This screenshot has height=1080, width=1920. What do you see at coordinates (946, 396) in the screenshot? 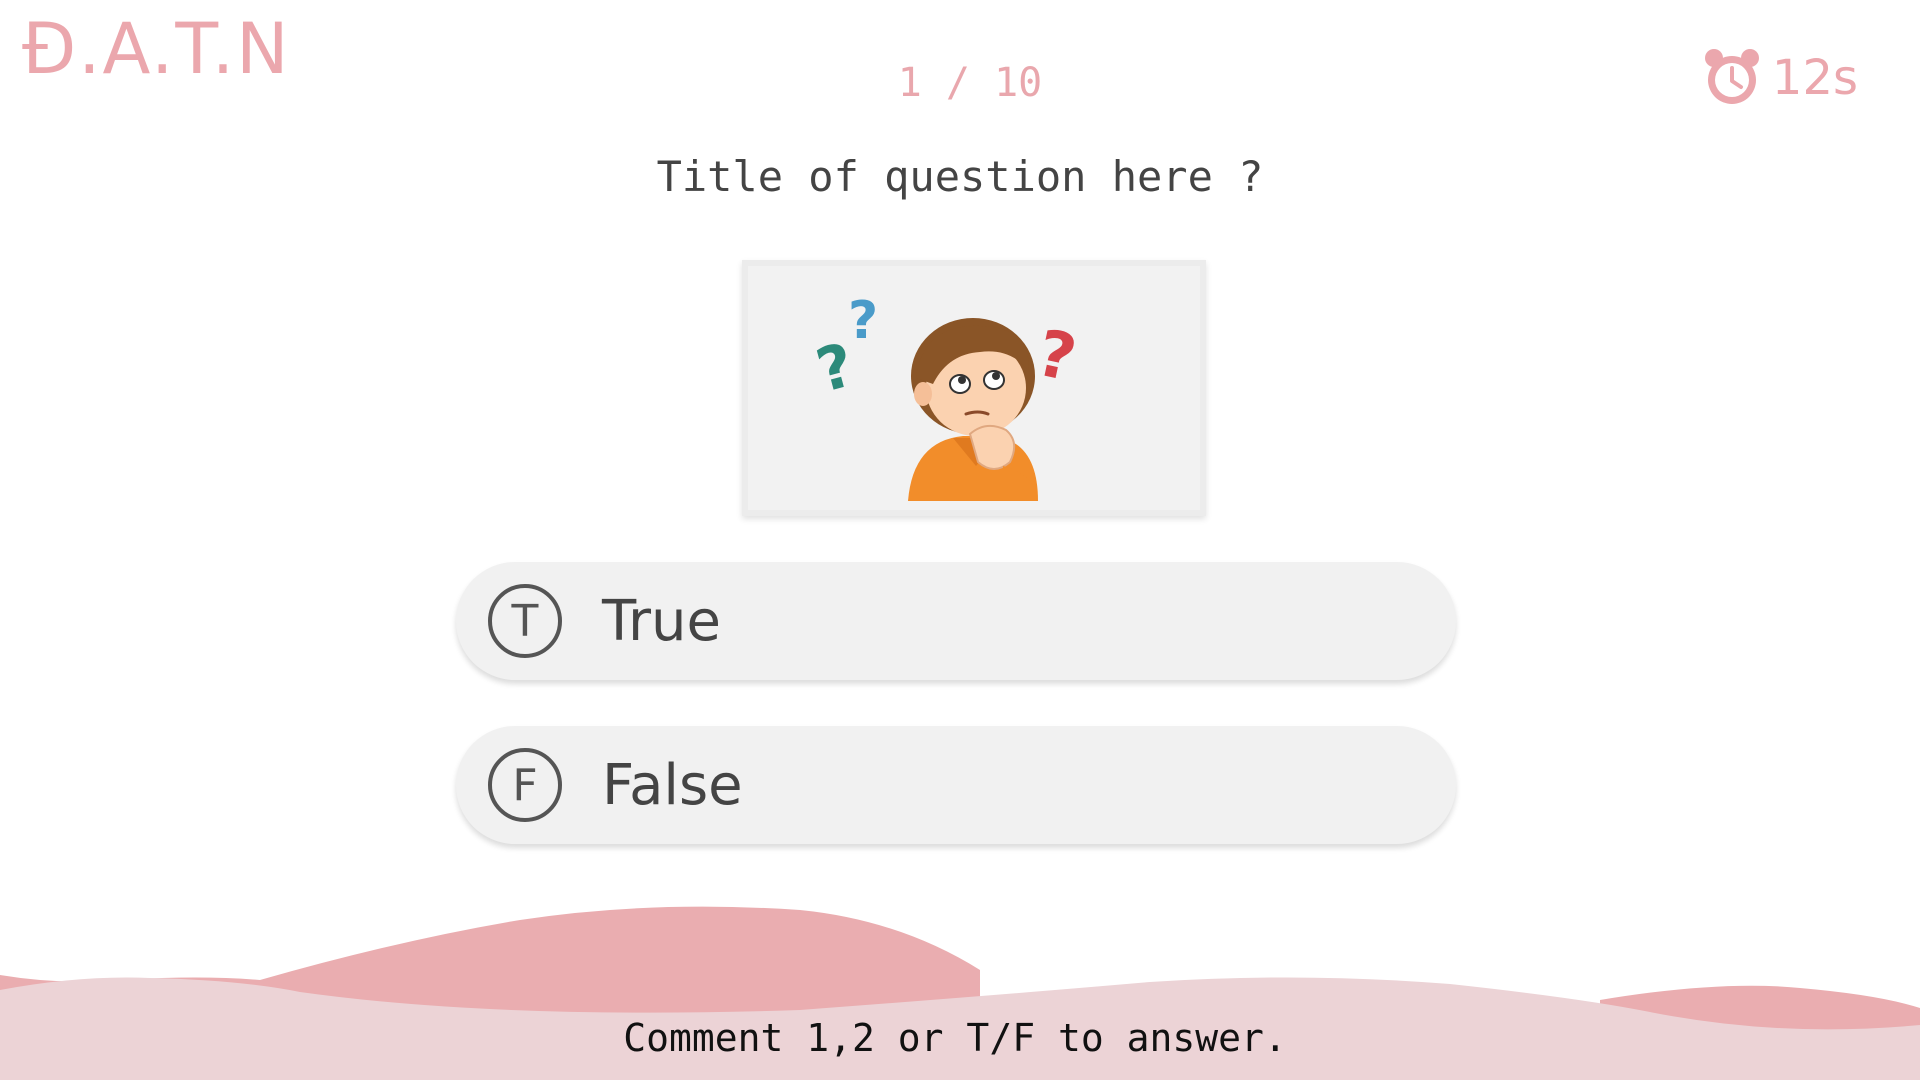
I see `thinking-boy-illustration: ? ? ?` at bounding box center [946, 396].